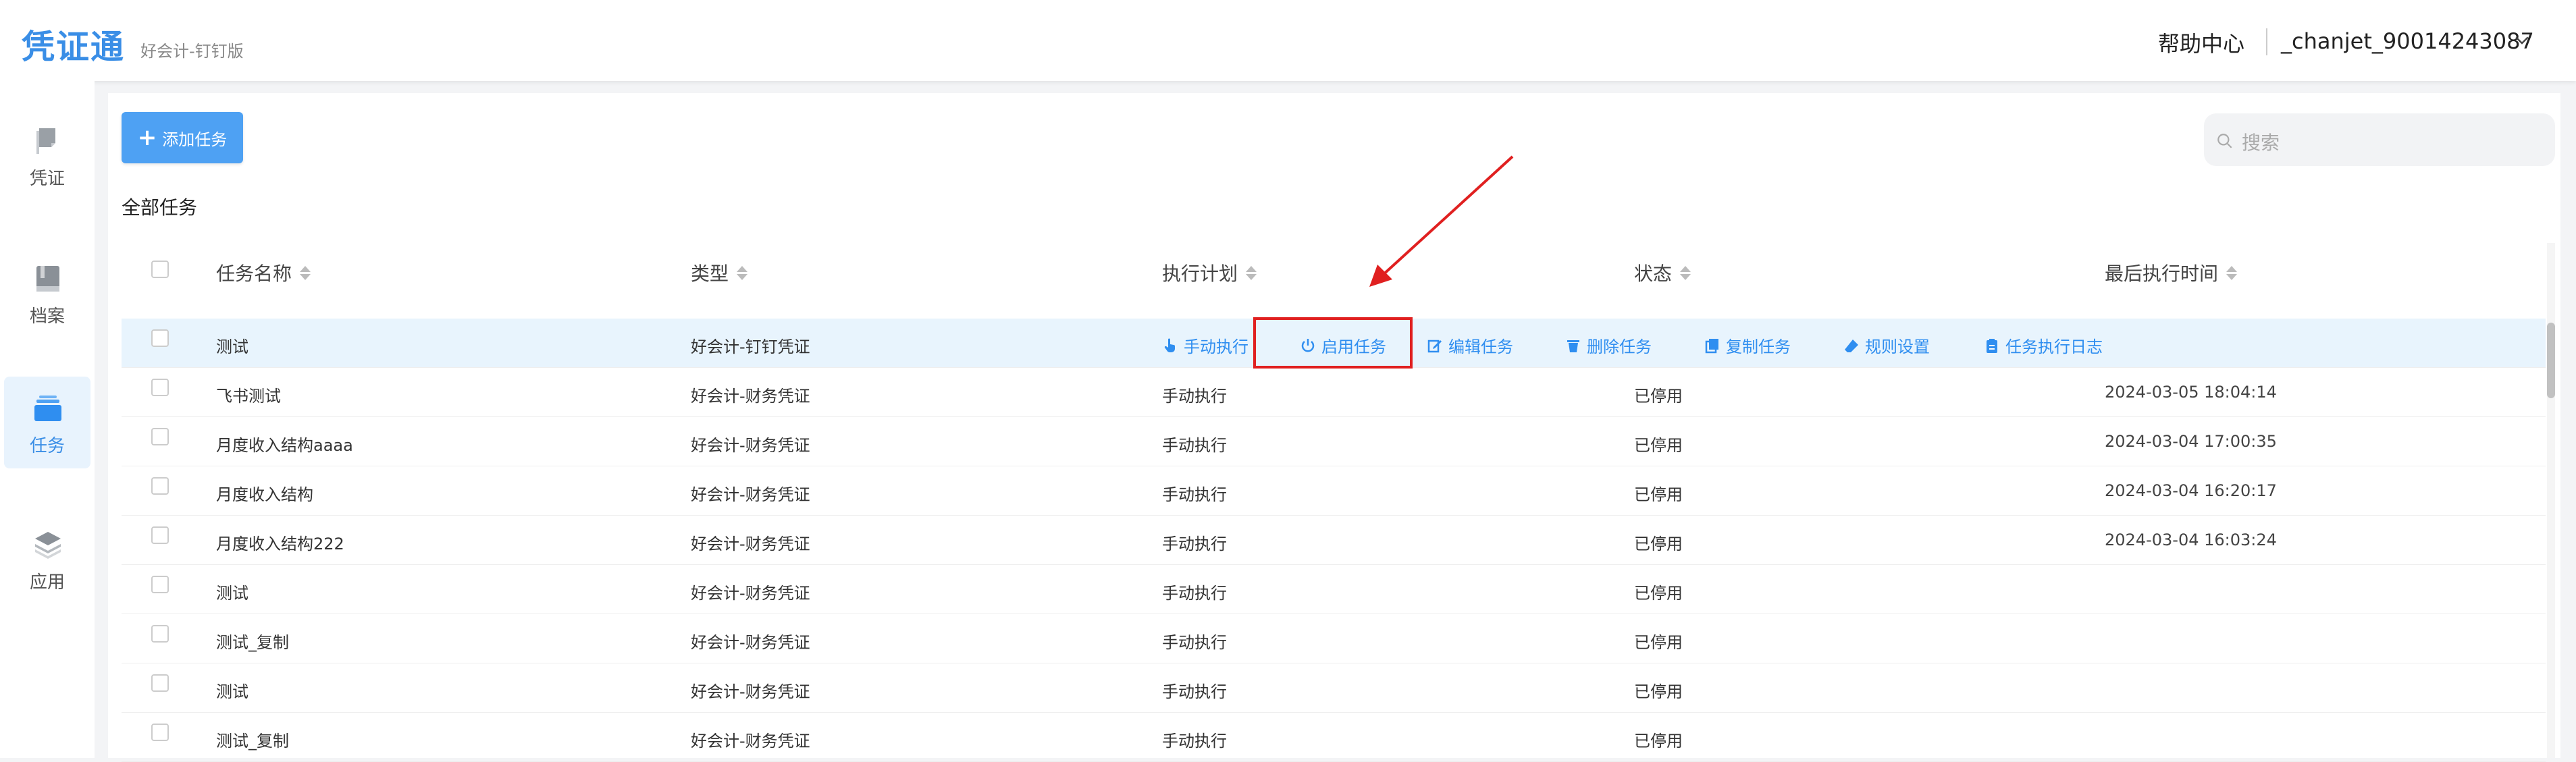 The height and width of the screenshot is (762, 2576). I want to click on rule-settings-action: 规则设置, so click(1886, 345).